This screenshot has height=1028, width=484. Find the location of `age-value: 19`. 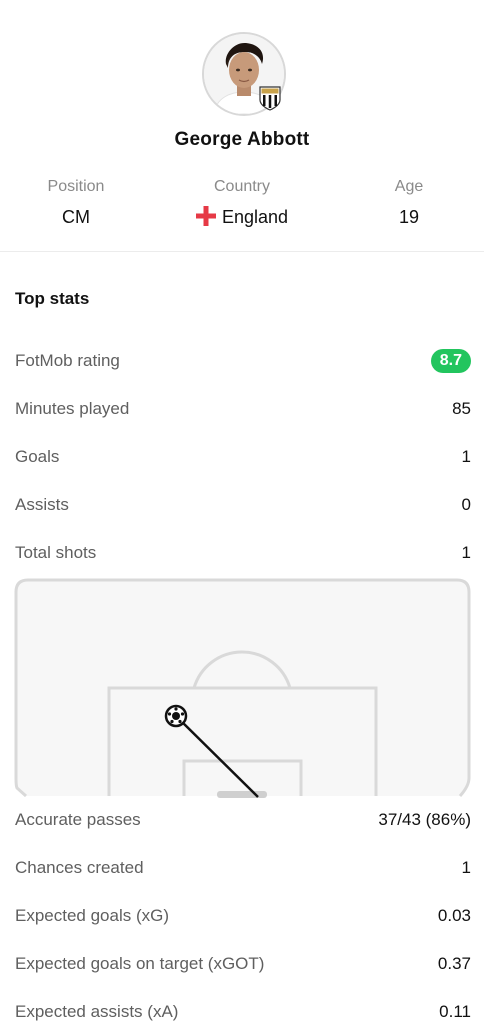

age-value: 19 is located at coordinates (409, 217).